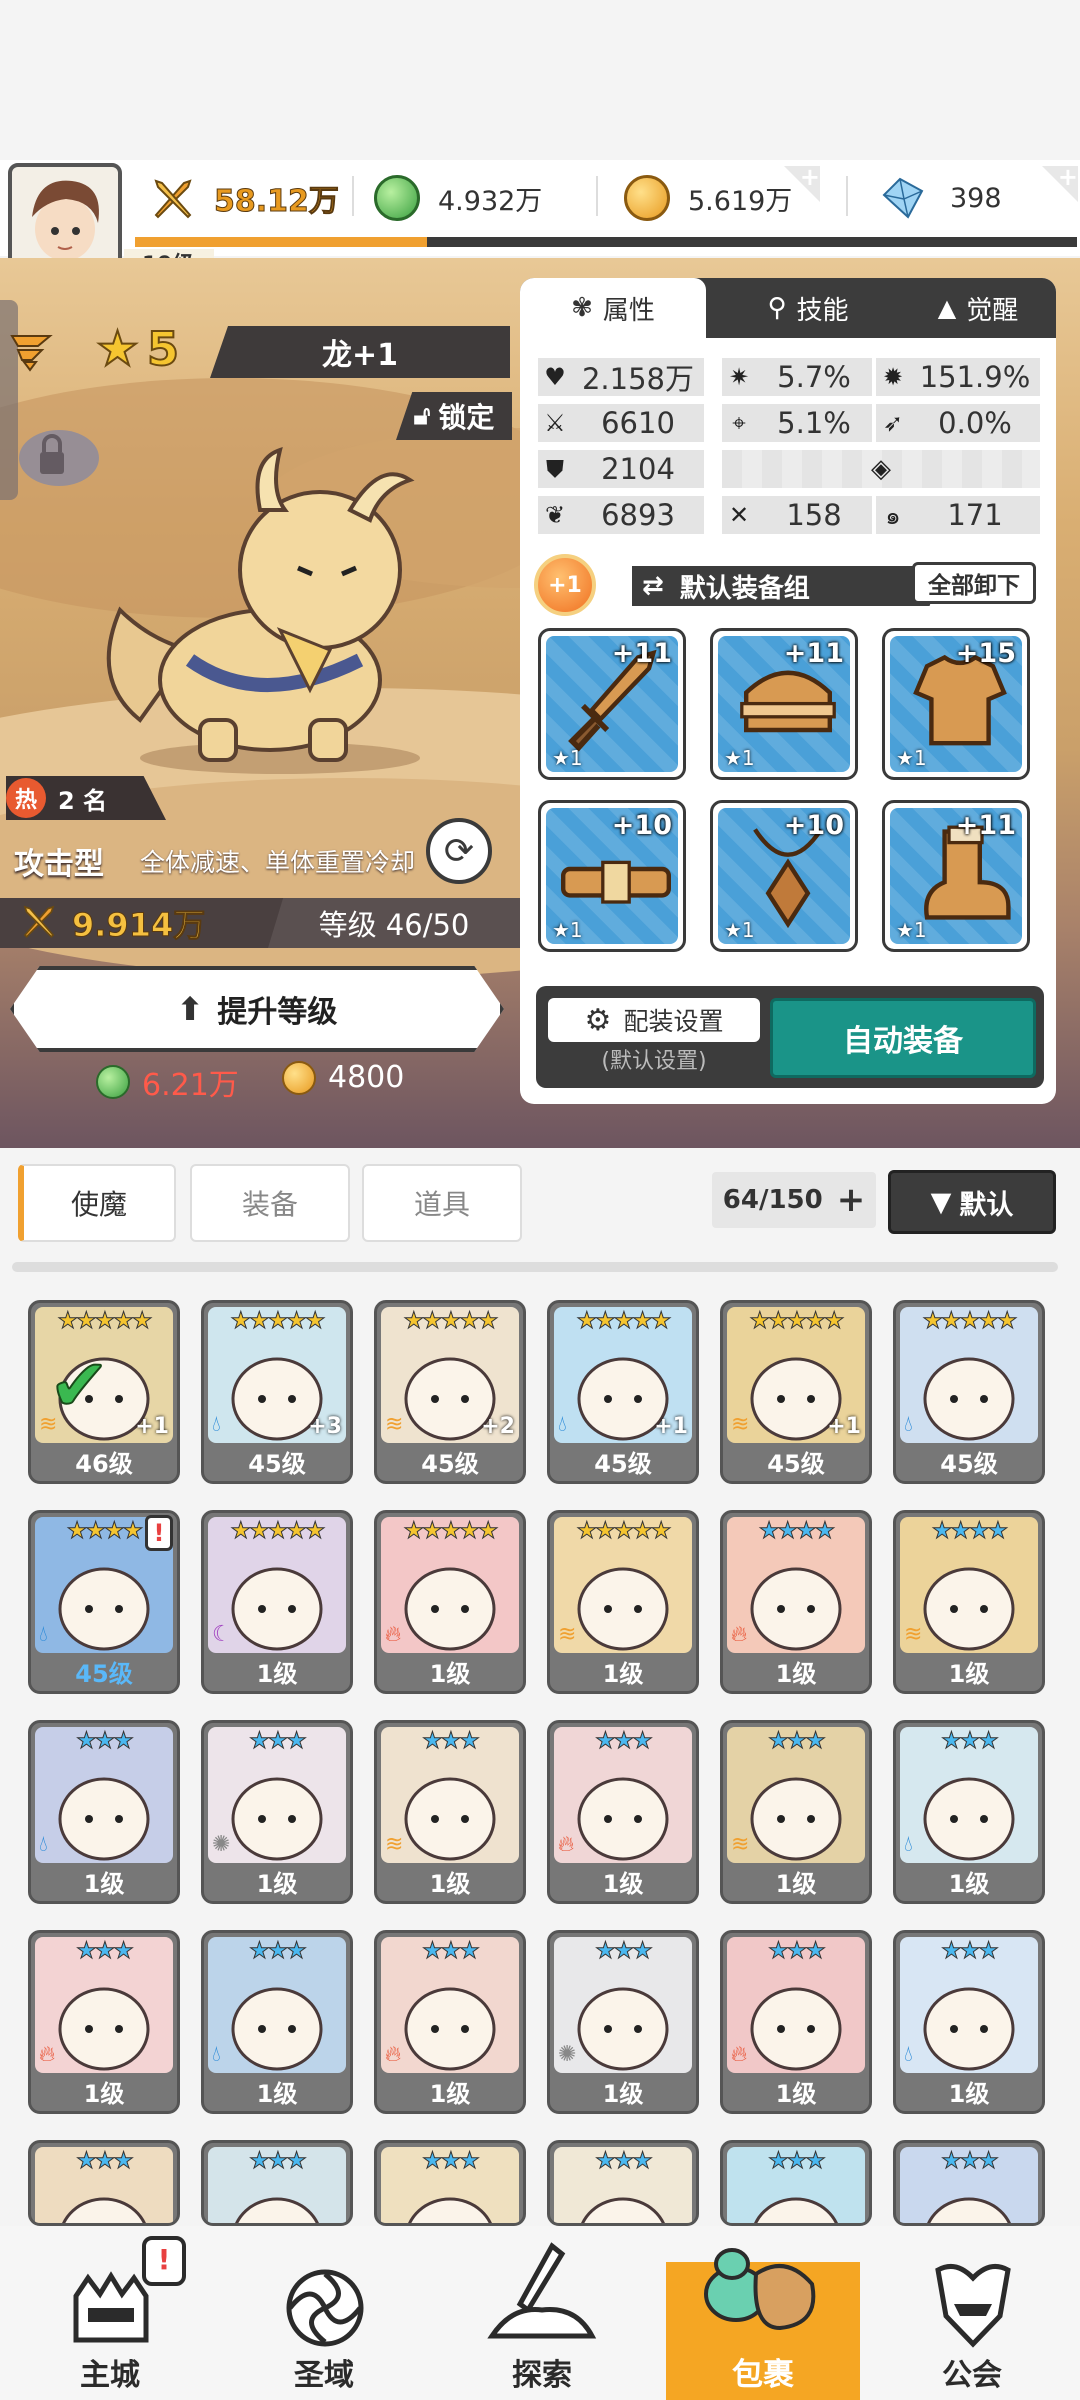  Describe the element at coordinates (277, 1602) in the screenshot. I see `familiar-card: ★★★★★ ☾ 1级` at that location.